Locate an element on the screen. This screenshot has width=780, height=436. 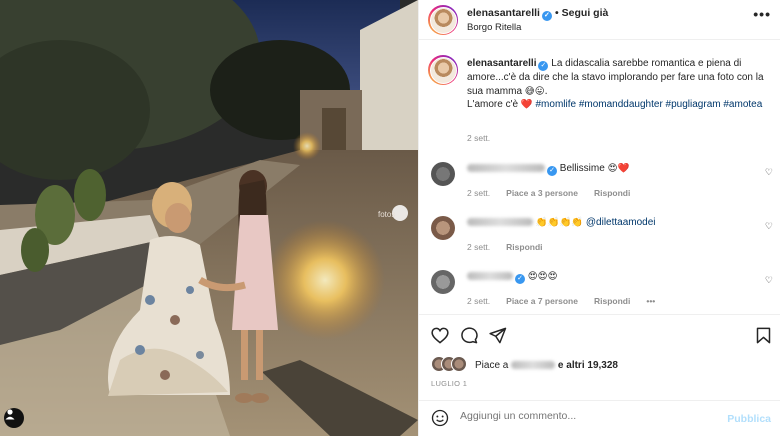
comment-meta: 2 sett. Piace a 7 persone Rispondi ••• is located at coordinates (569, 301).